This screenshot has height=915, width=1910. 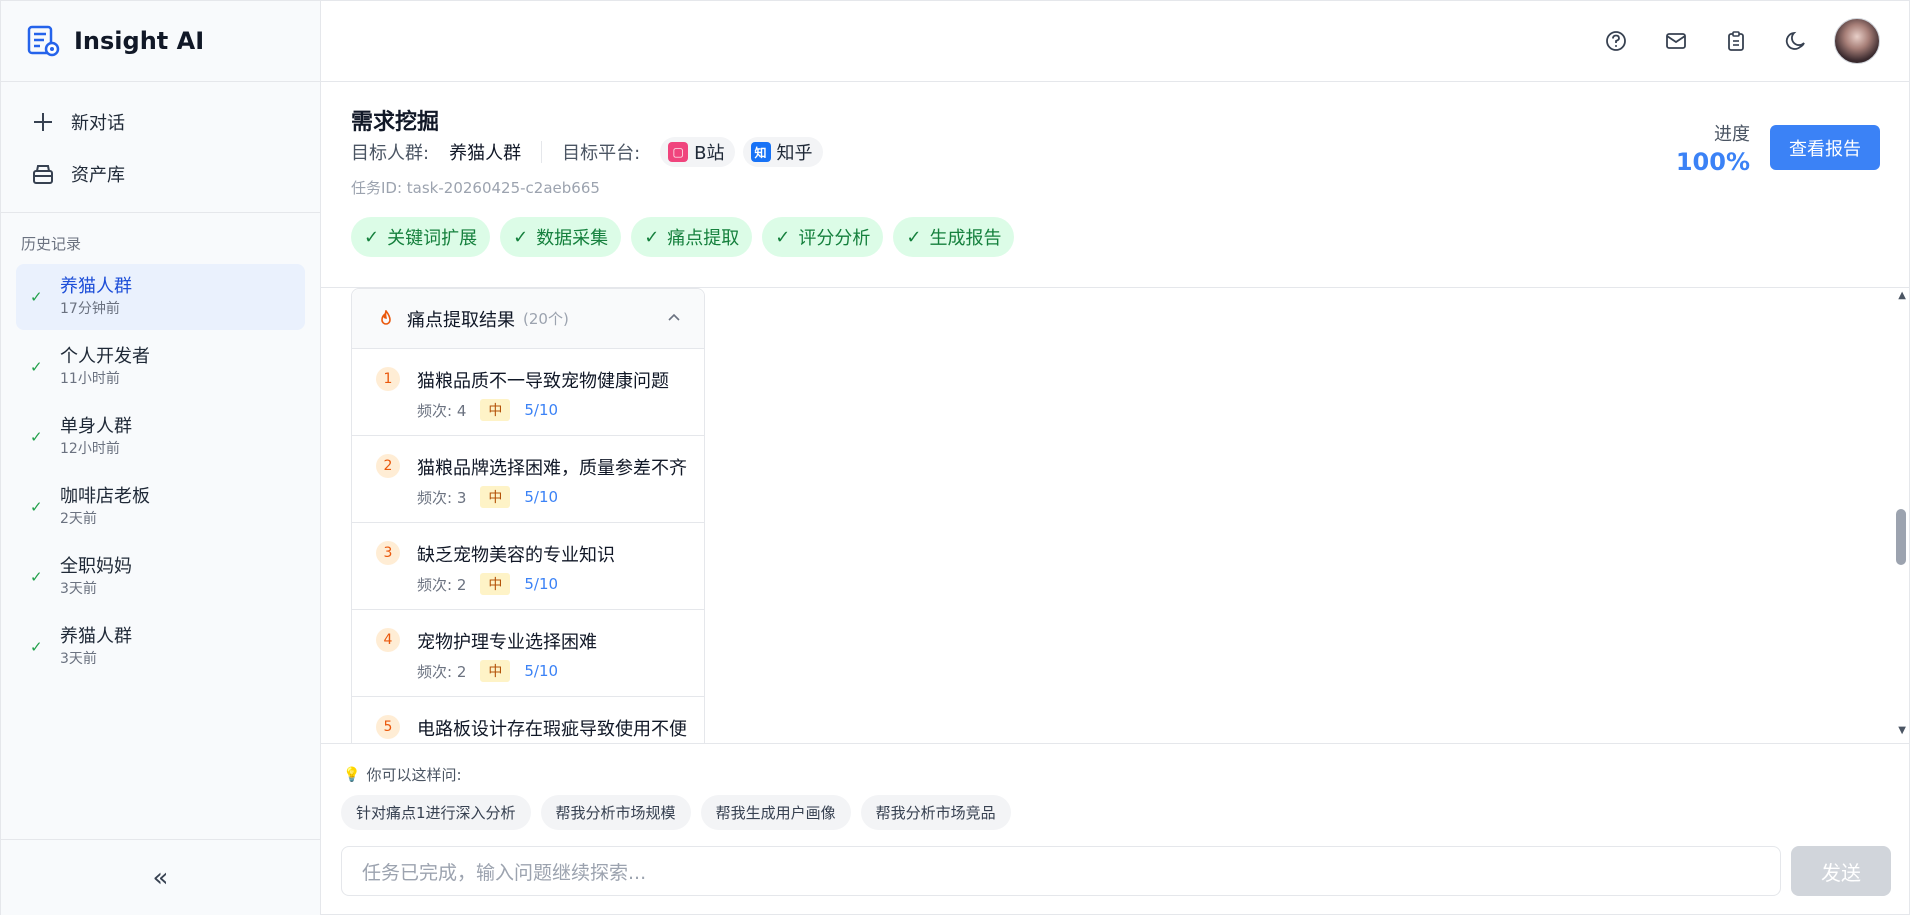 What do you see at coordinates (1857, 41) in the screenshot?
I see `user-avatar` at bounding box center [1857, 41].